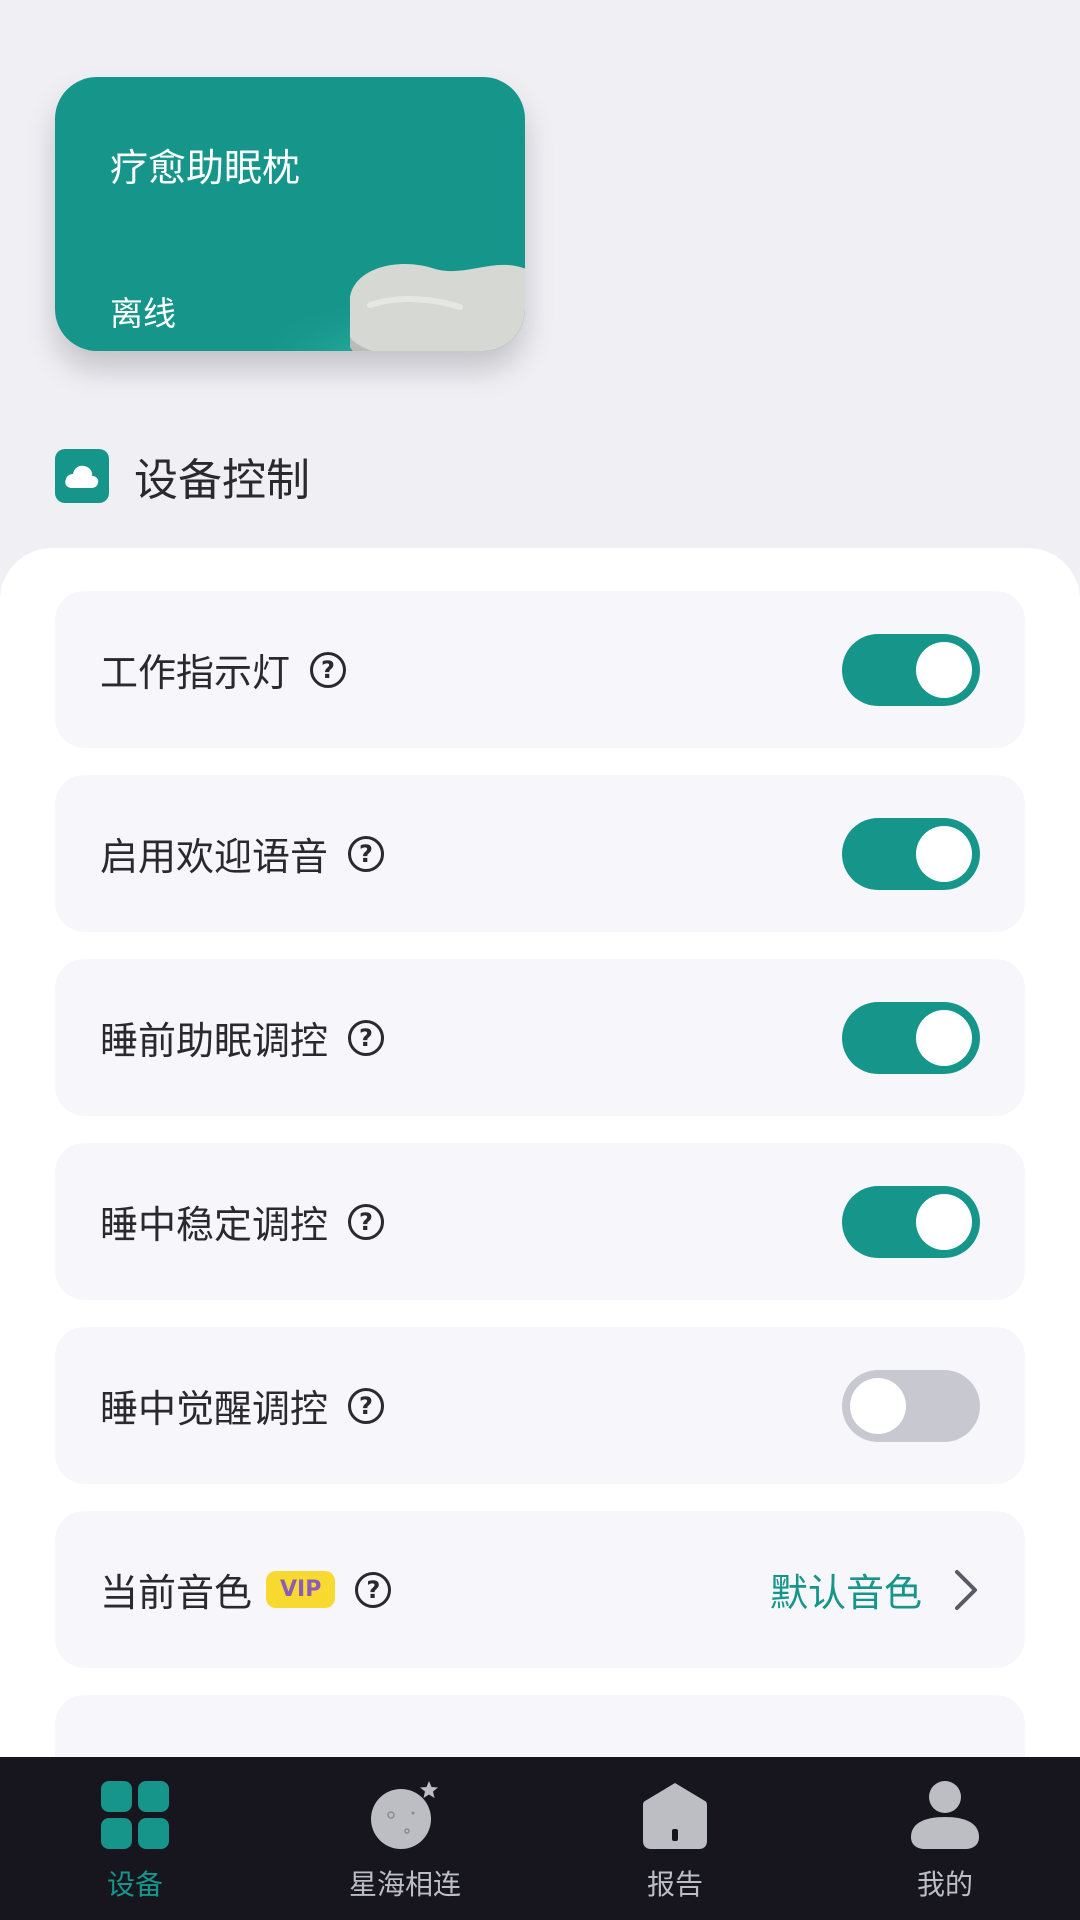 The image size is (1080, 1920). What do you see at coordinates (911, 1221) in the screenshot?
I see `sleep-stable-toggle` at bounding box center [911, 1221].